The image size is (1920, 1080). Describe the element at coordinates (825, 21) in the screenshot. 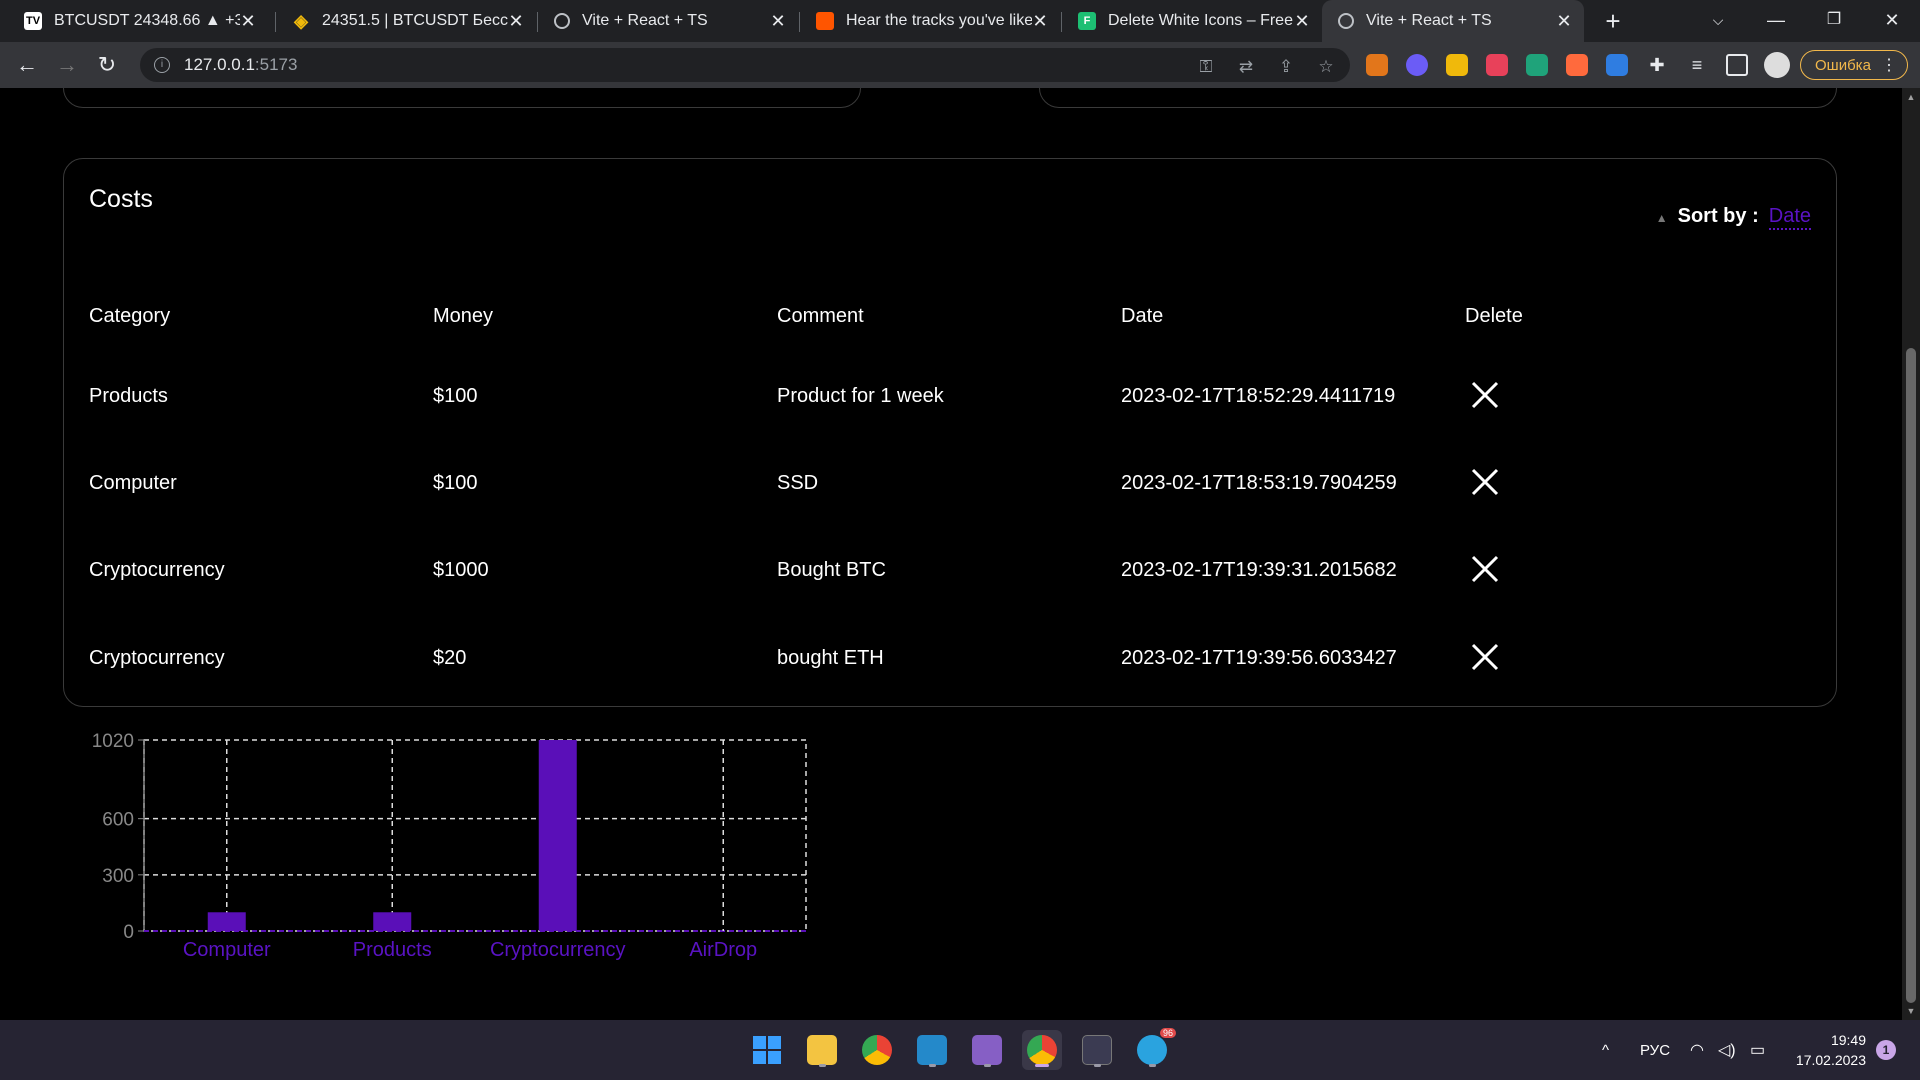

I see `soundcloud-icon` at that location.